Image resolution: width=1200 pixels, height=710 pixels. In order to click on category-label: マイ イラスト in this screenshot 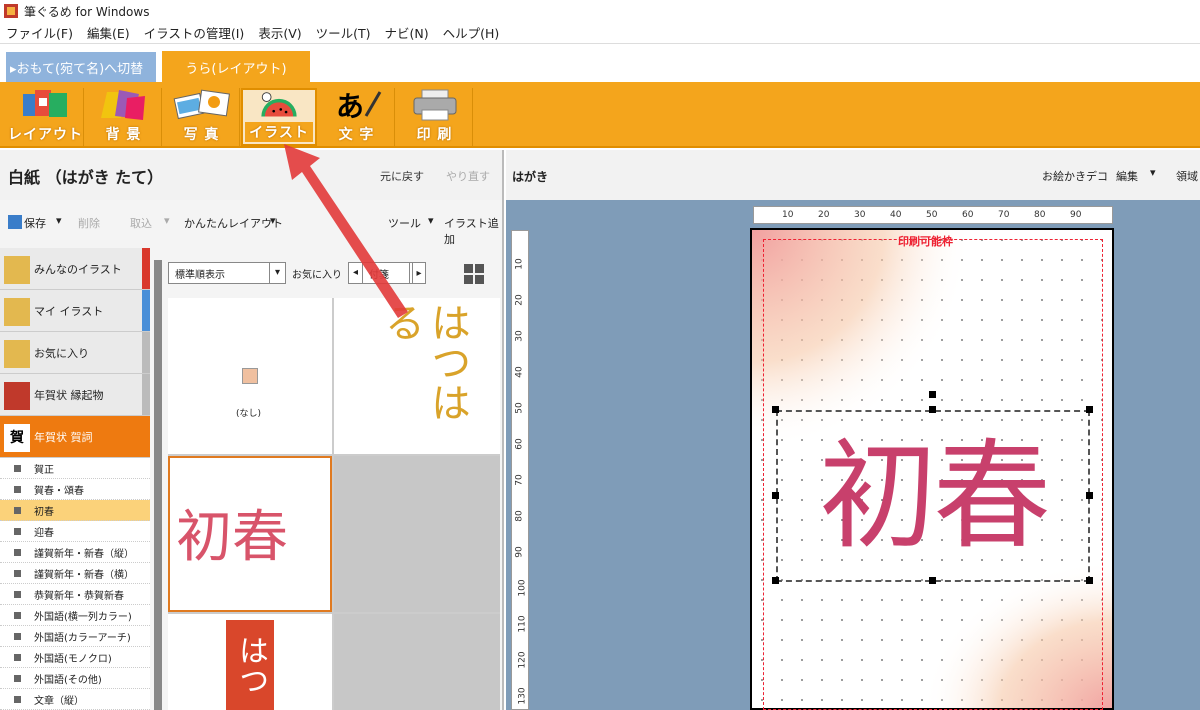, I will do `click(69, 311)`.